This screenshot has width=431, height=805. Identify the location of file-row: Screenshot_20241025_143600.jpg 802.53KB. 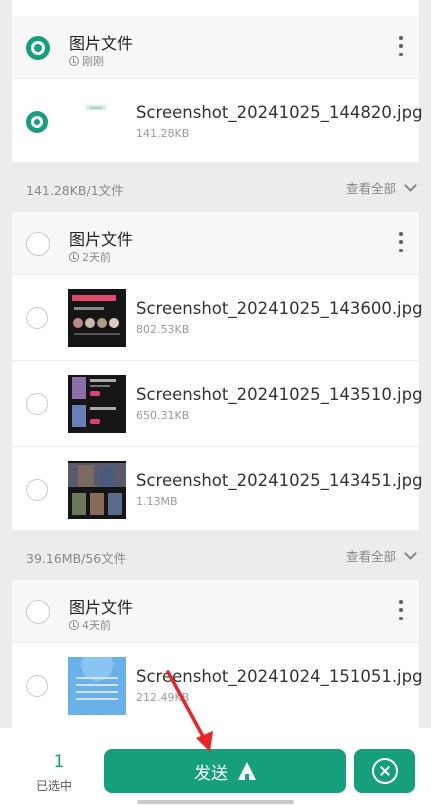
(217, 317).